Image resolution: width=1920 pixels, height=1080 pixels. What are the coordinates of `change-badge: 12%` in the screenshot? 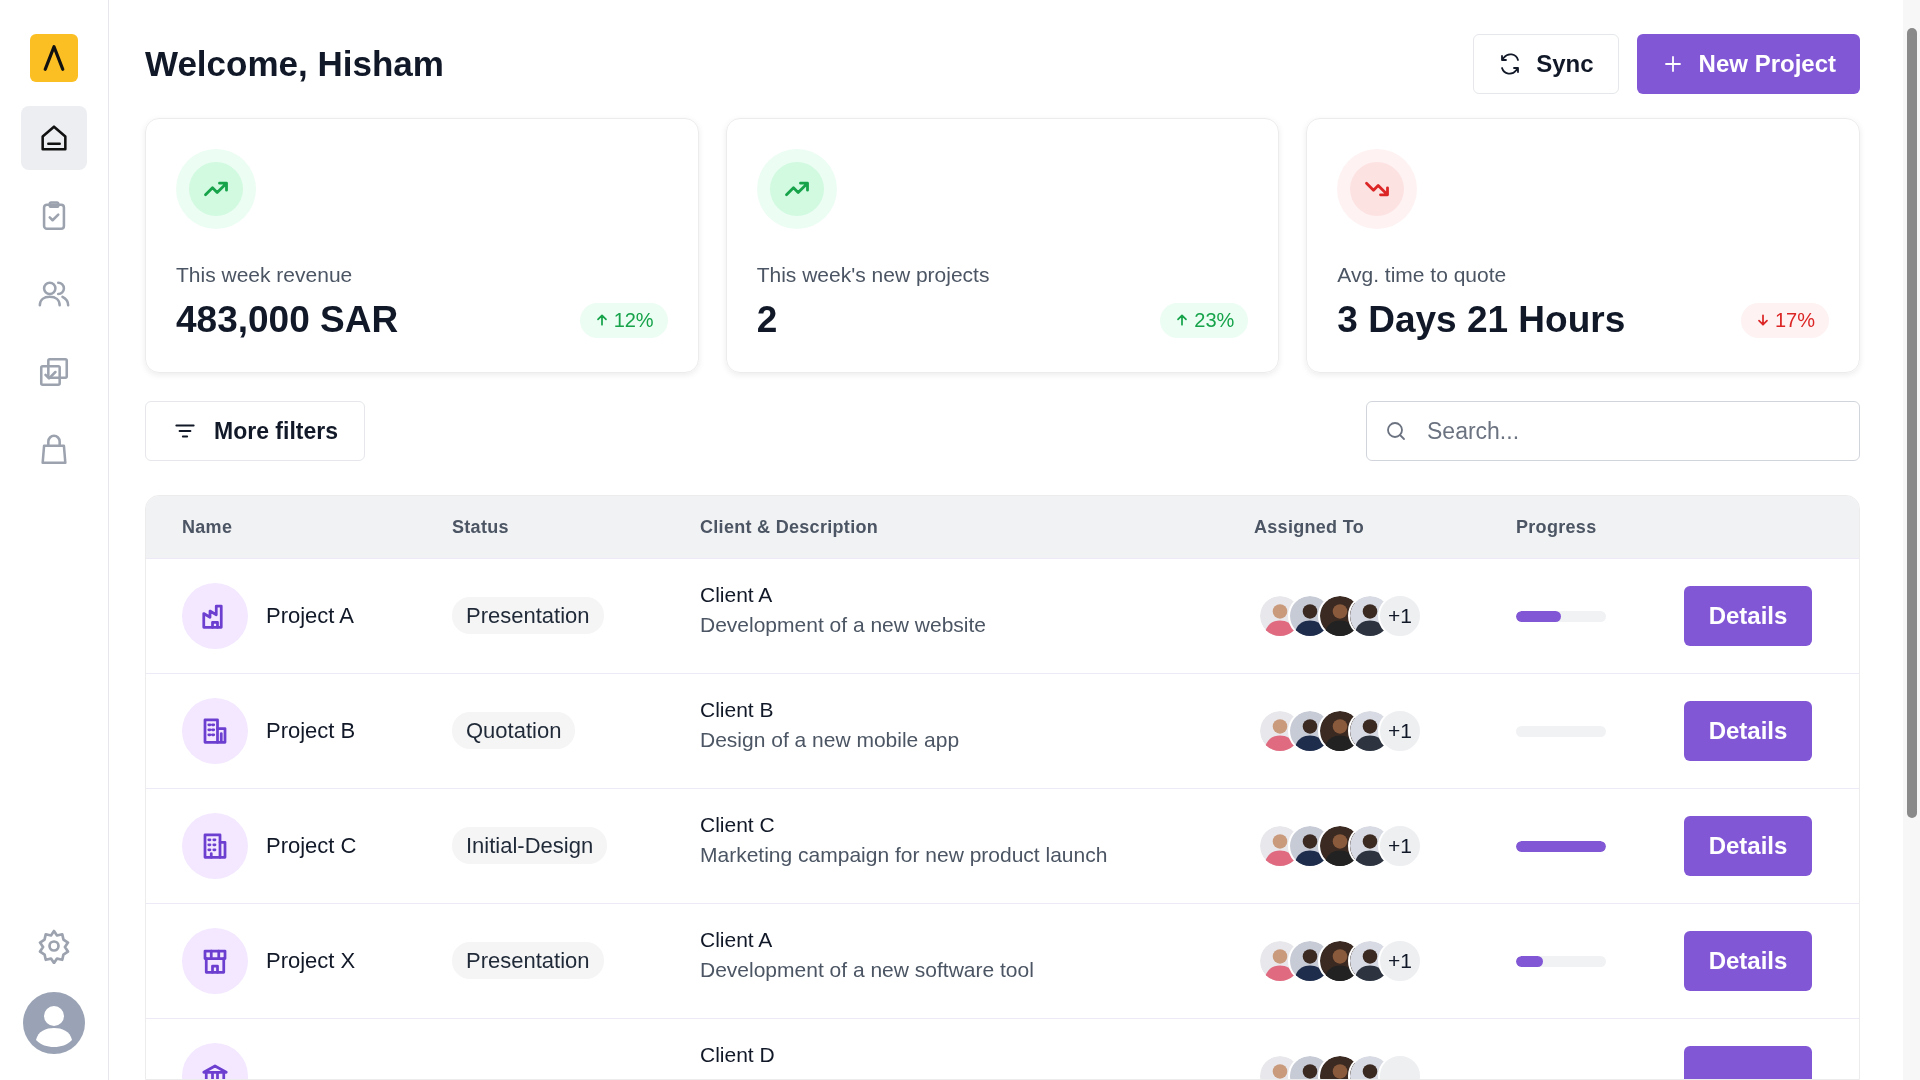 It's located at (623, 320).